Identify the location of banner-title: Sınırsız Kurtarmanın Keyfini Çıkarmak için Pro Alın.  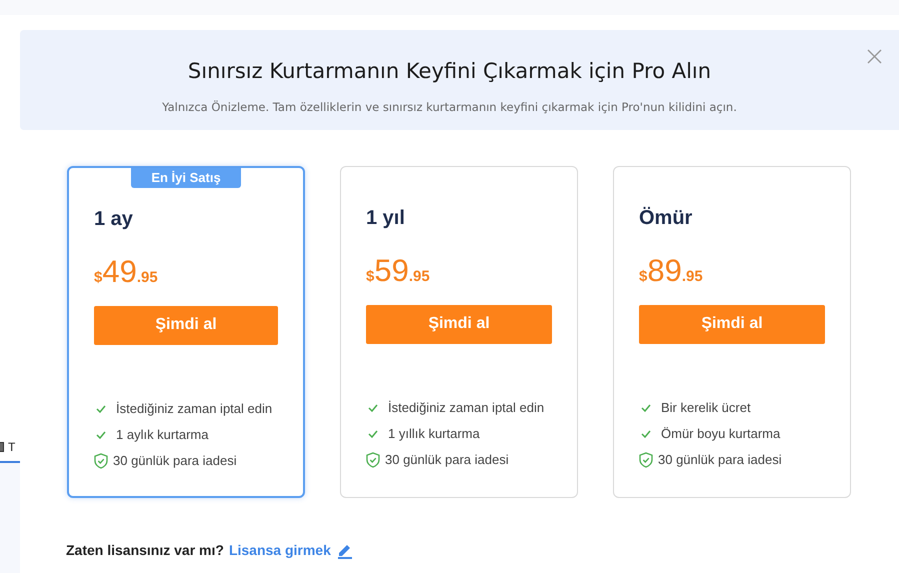
(450, 71).